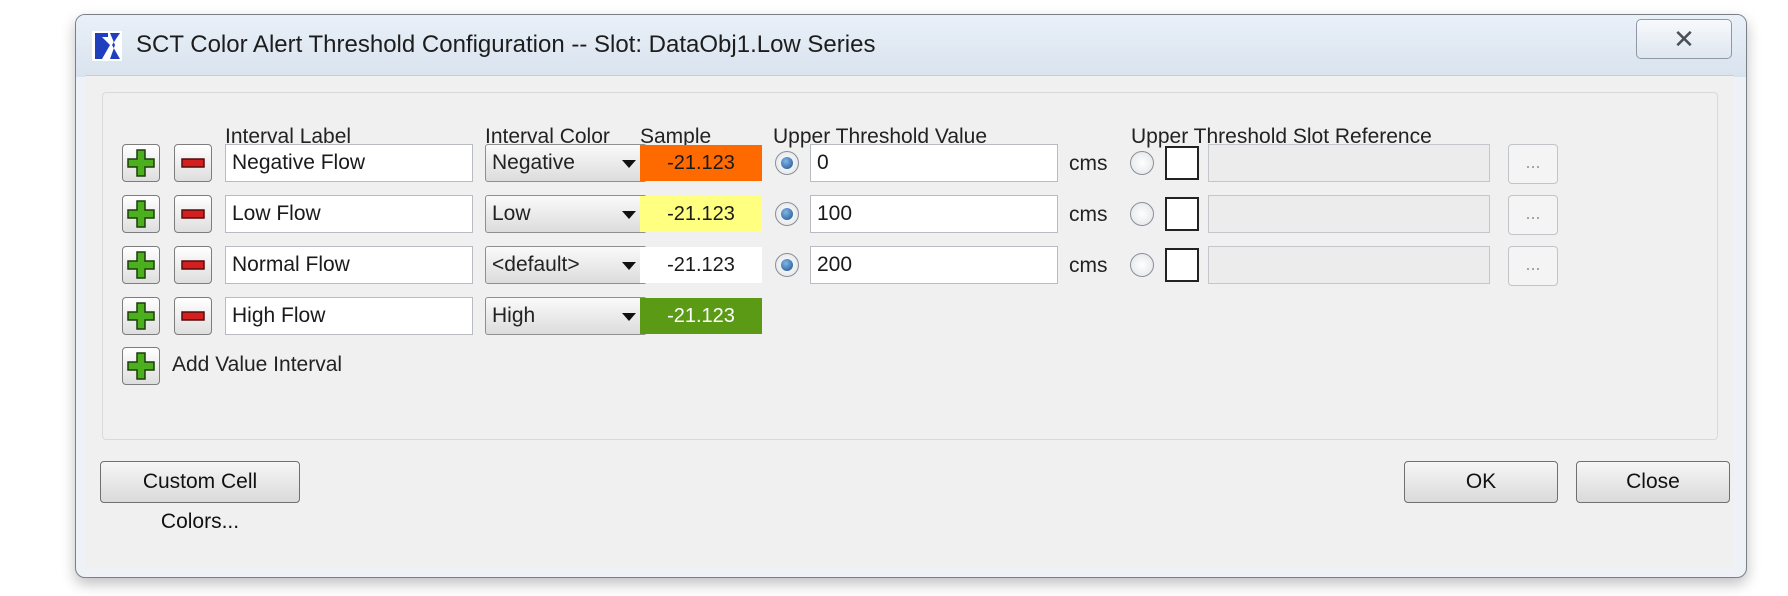  What do you see at coordinates (566, 316) in the screenshot?
I see `interval-color-select: High` at bounding box center [566, 316].